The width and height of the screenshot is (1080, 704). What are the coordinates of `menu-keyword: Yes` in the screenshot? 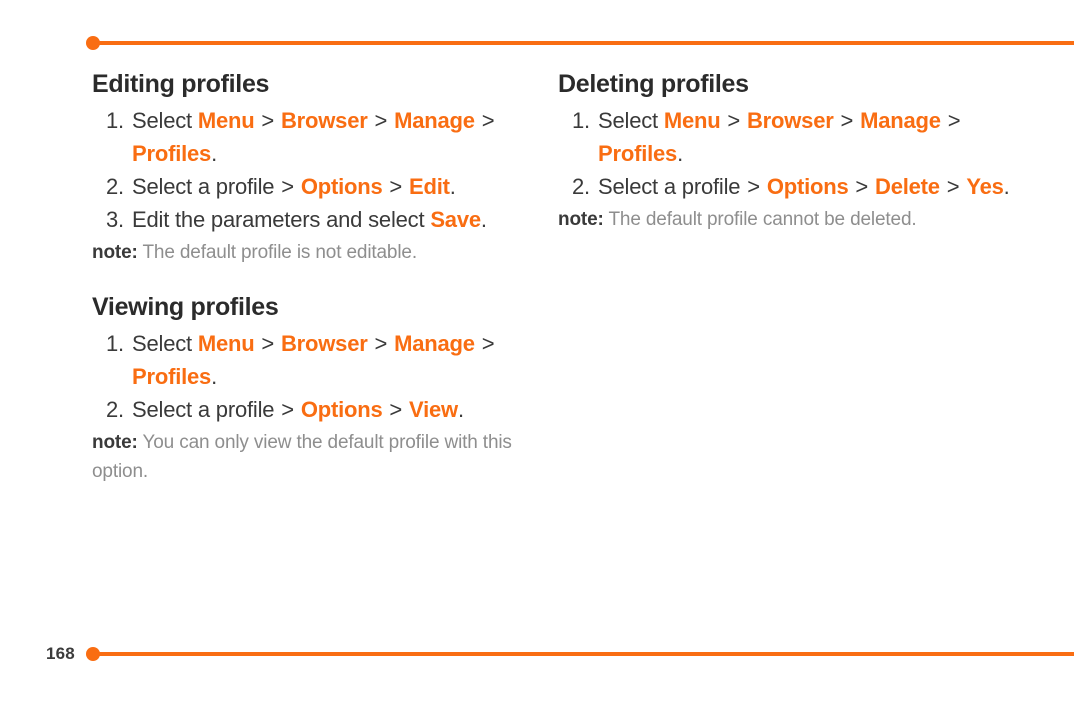 It's located at (985, 186).